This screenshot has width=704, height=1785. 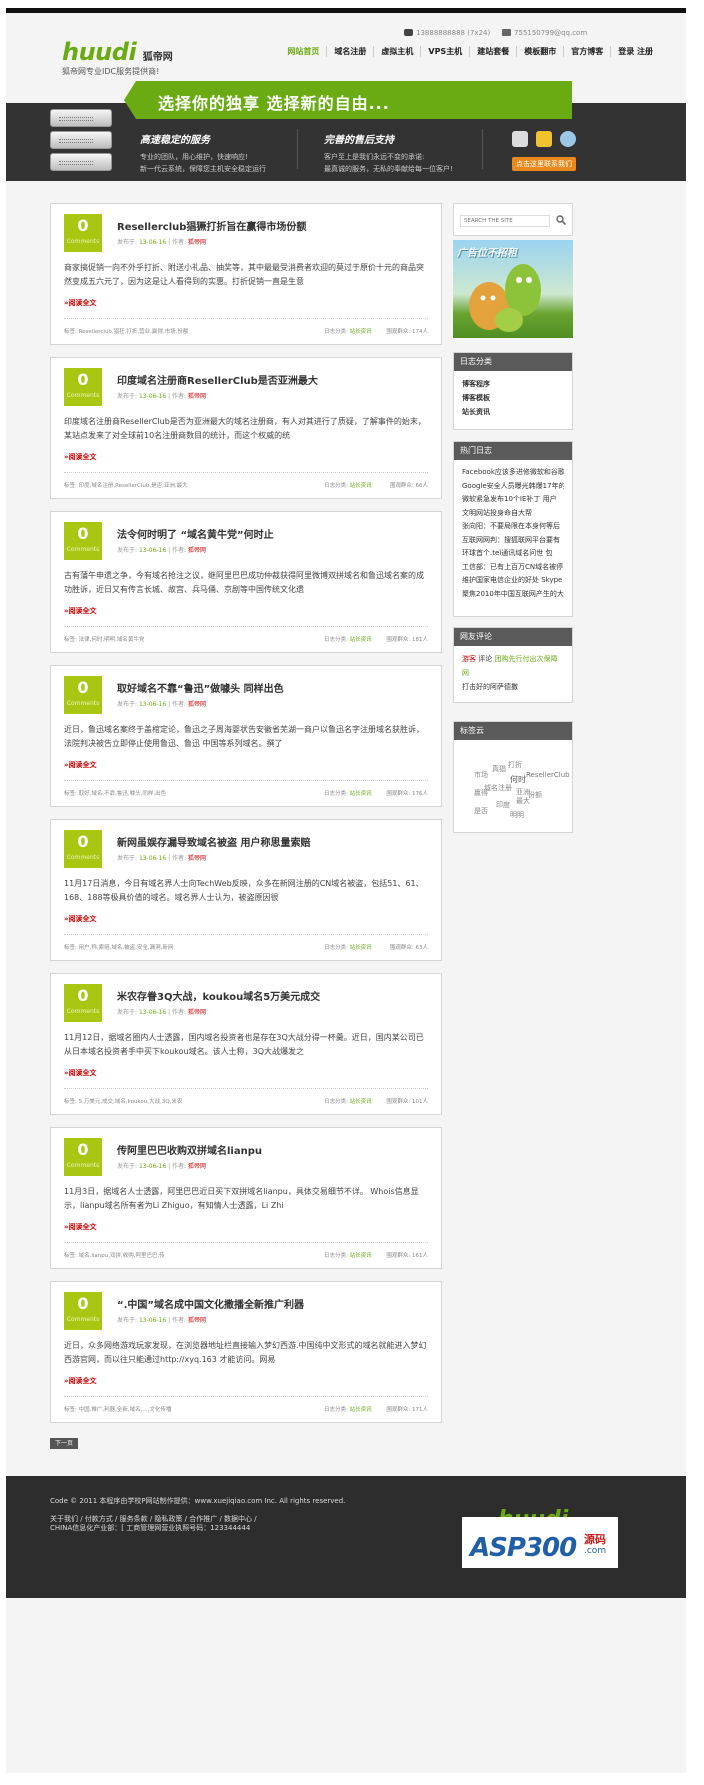 What do you see at coordinates (513, 666) in the screenshot?
I see `comment-item: 游客 评论 团购先行付出次保障网` at bounding box center [513, 666].